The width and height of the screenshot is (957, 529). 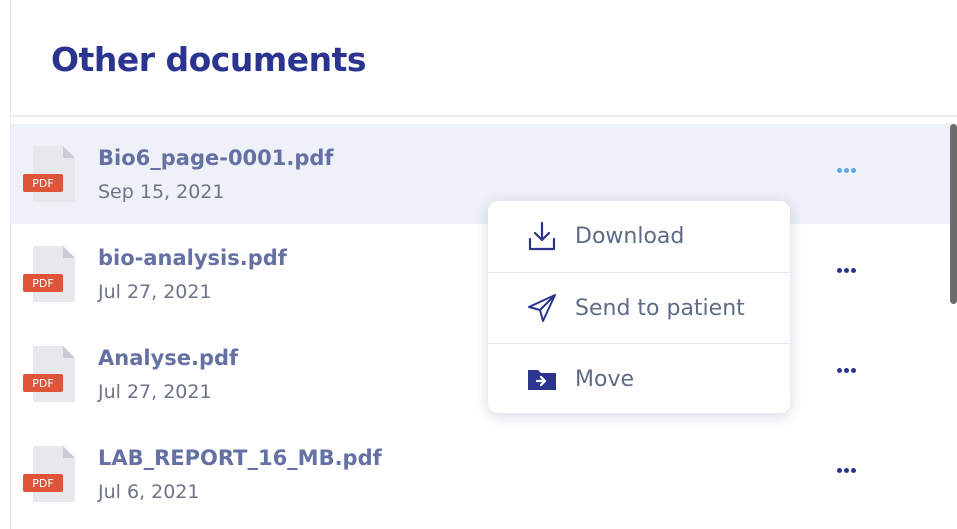 What do you see at coordinates (216, 158) in the screenshot?
I see `document-name: Bio6_page-0001.pdf` at bounding box center [216, 158].